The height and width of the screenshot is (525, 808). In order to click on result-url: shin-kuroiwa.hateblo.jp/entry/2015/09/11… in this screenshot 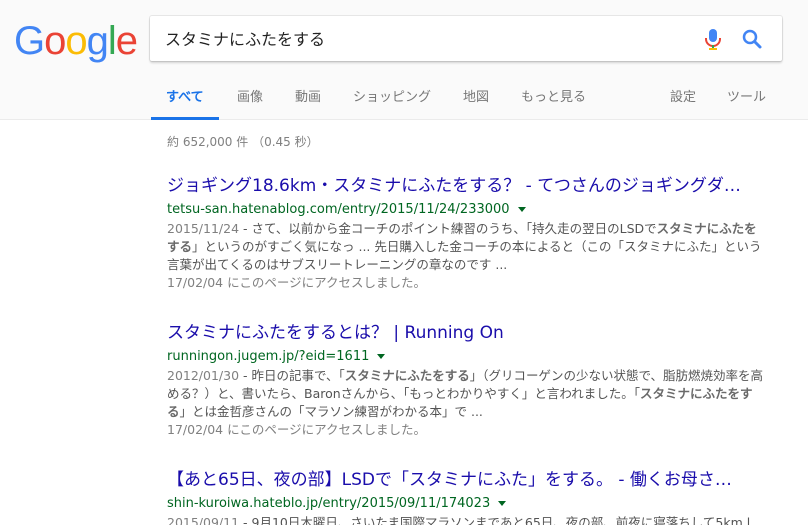, I will do `click(467, 504)`.